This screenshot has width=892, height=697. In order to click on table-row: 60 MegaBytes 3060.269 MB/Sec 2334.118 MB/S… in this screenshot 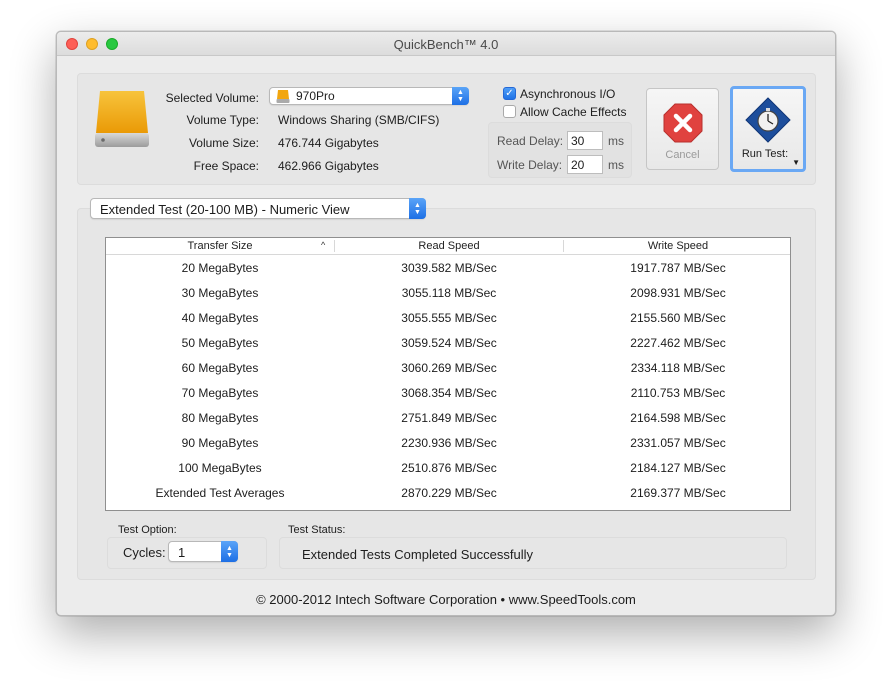, I will do `click(448, 368)`.